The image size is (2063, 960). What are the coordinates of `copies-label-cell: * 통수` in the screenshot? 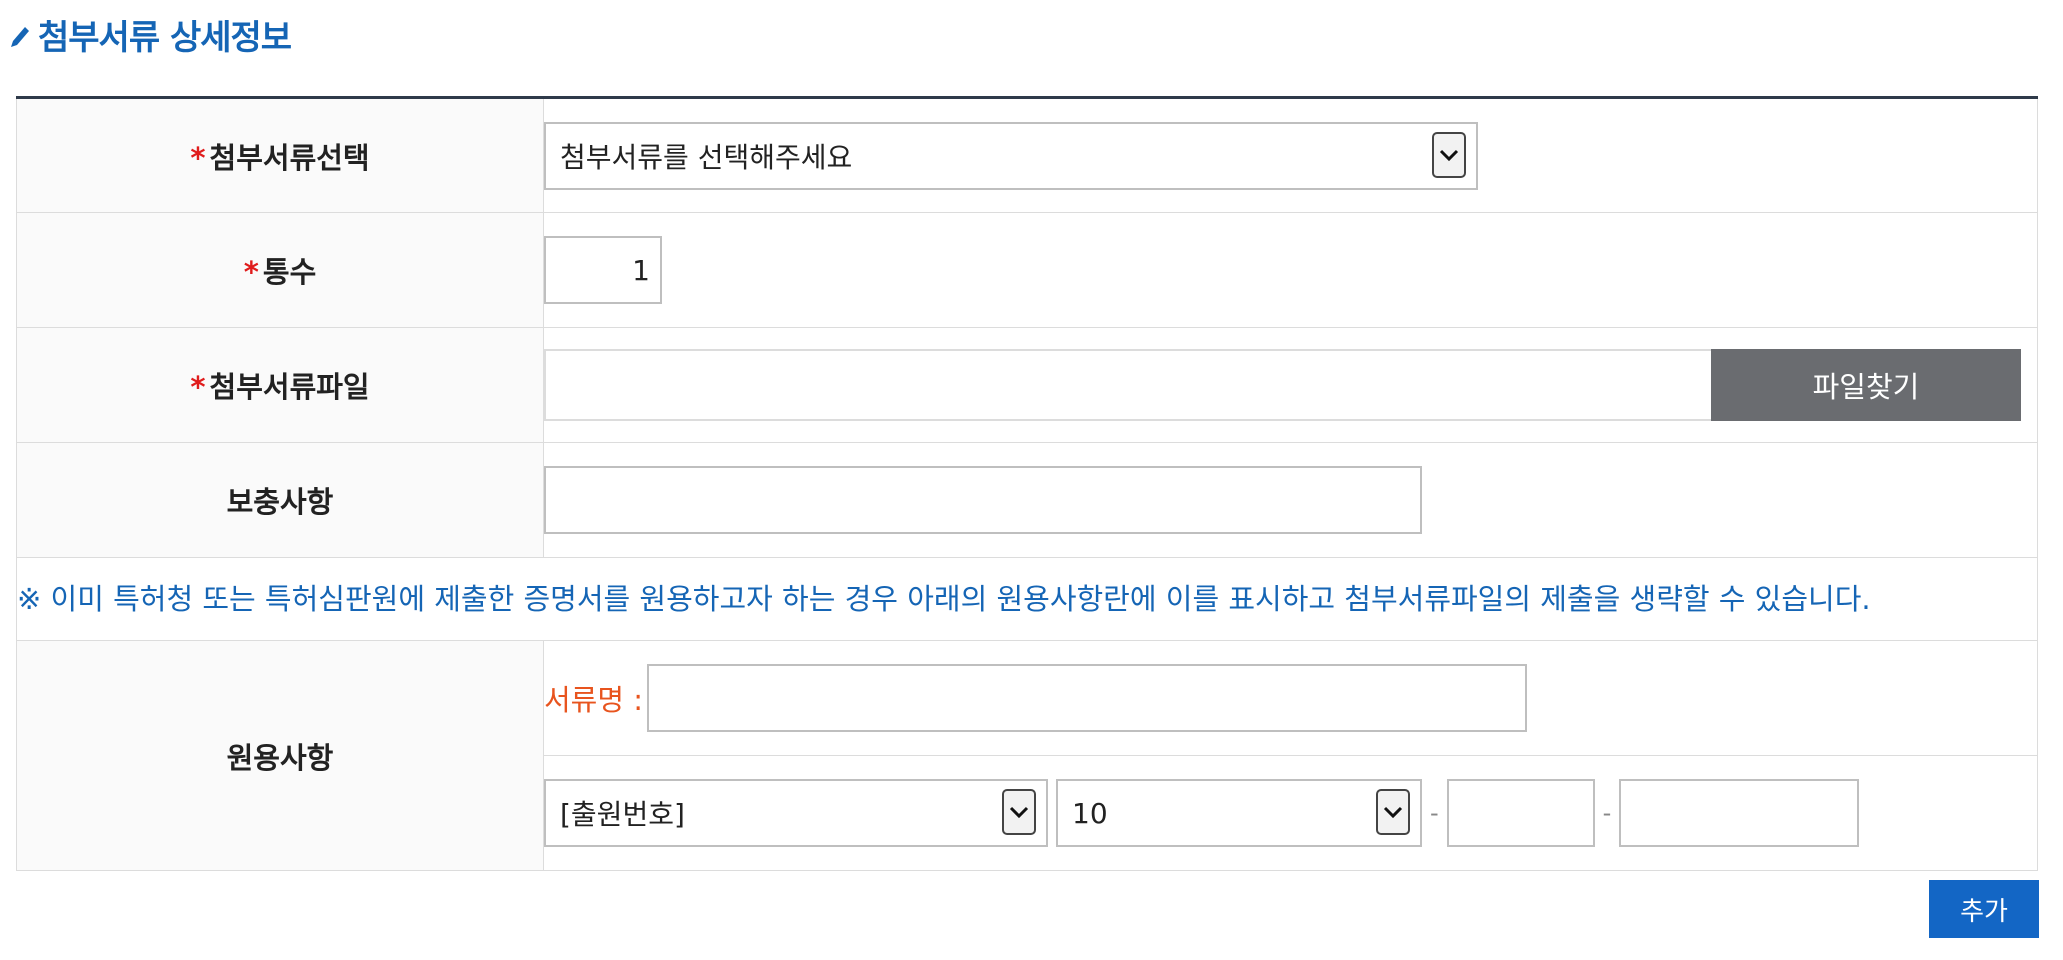 It's located at (280, 270).